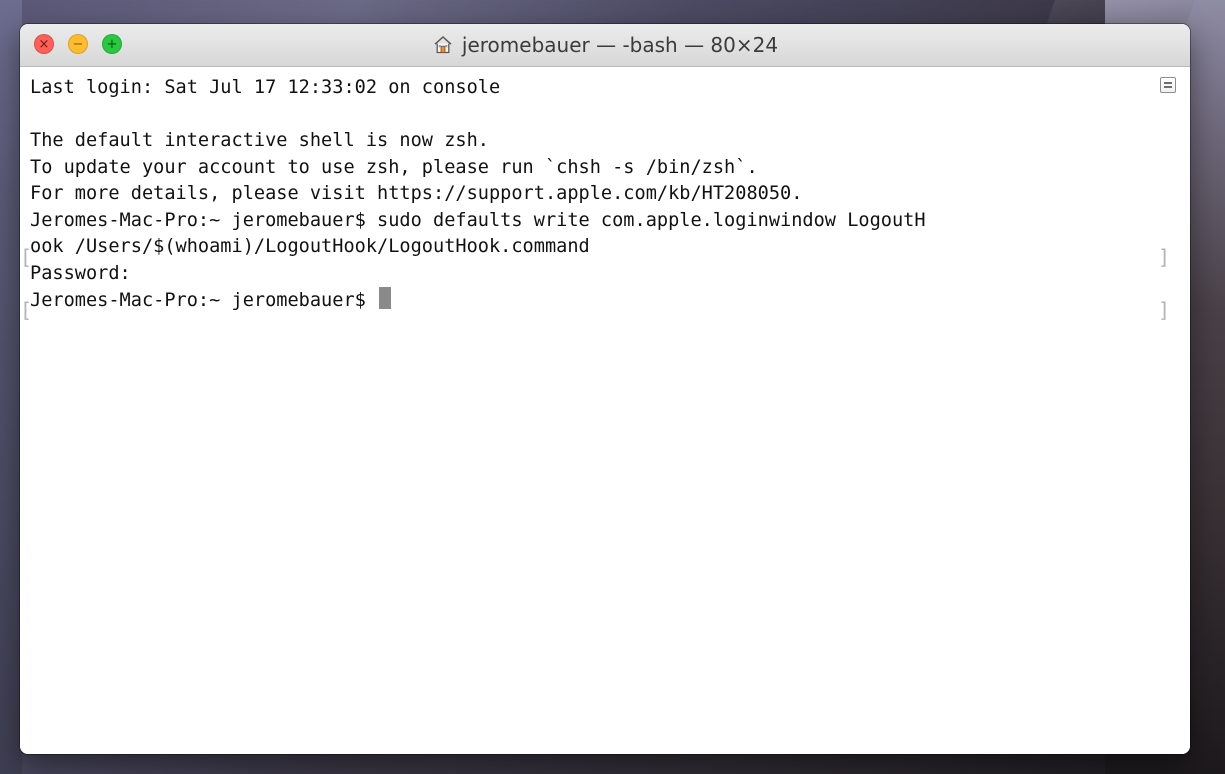 The width and height of the screenshot is (1225, 774). What do you see at coordinates (385, 298) in the screenshot?
I see `text-cursor` at bounding box center [385, 298].